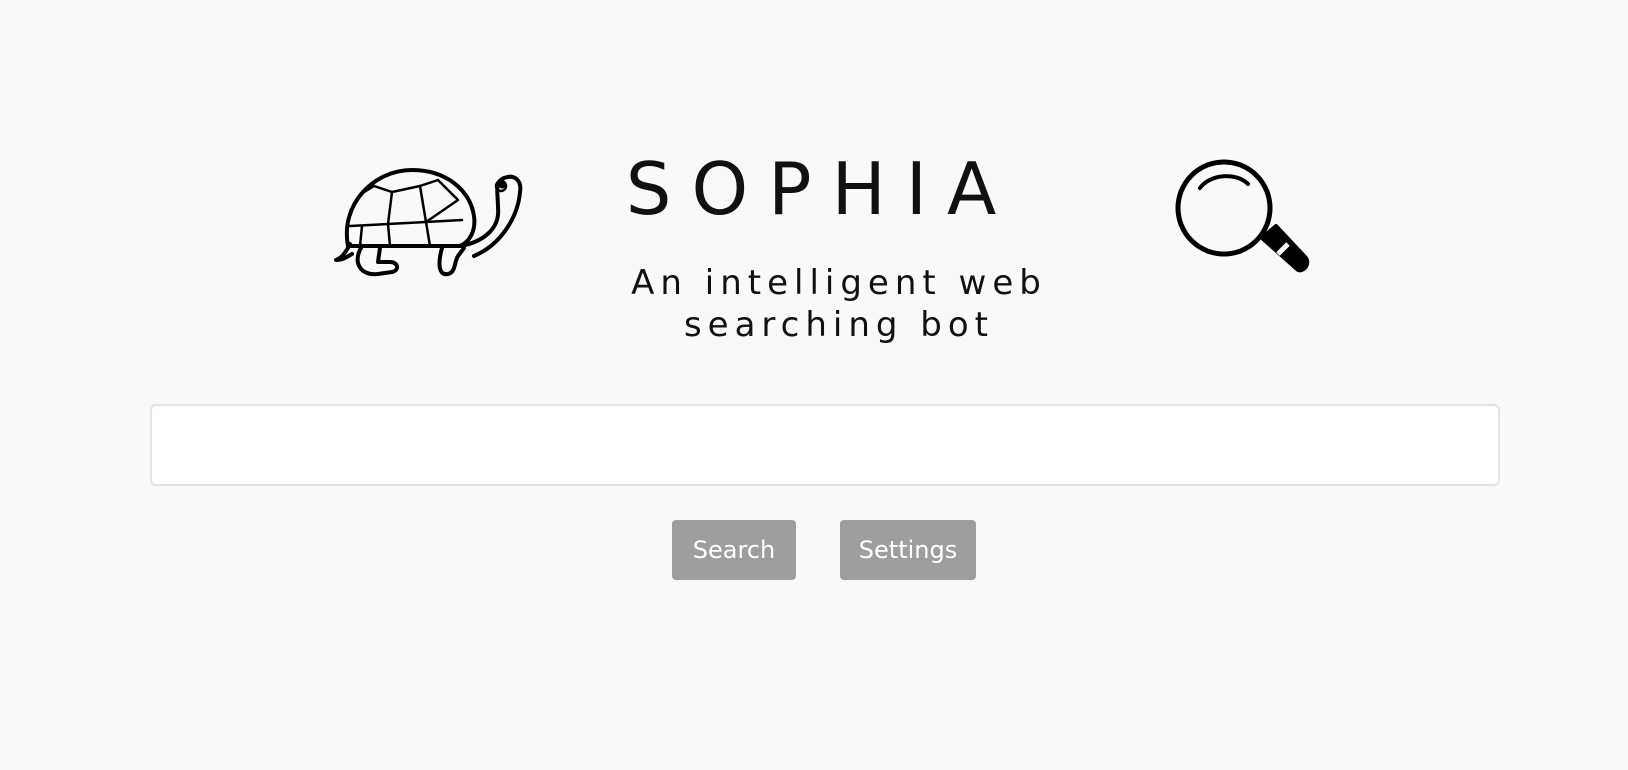 The width and height of the screenshot is (1628, 770). What do you see at coordinates (908, 550) in the screenshot?
I see `settings-button: Settings` at bounding box center [908, 550].